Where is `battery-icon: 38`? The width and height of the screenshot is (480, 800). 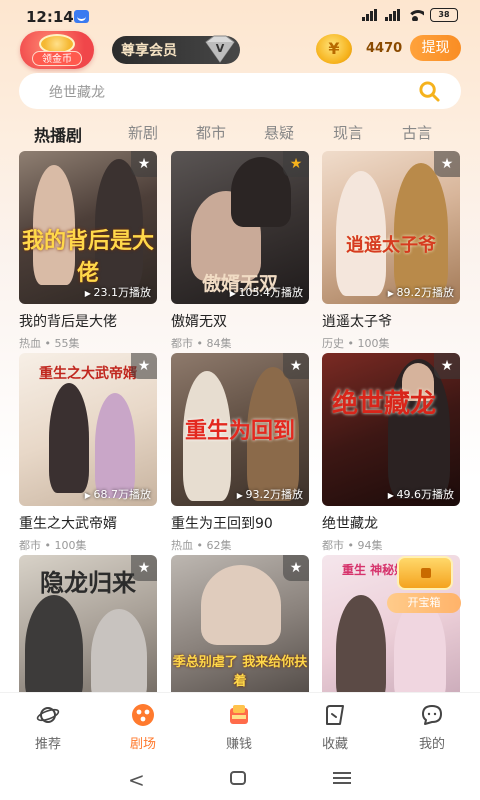
battery-icon: 38 is located at coordinates (444, 15).